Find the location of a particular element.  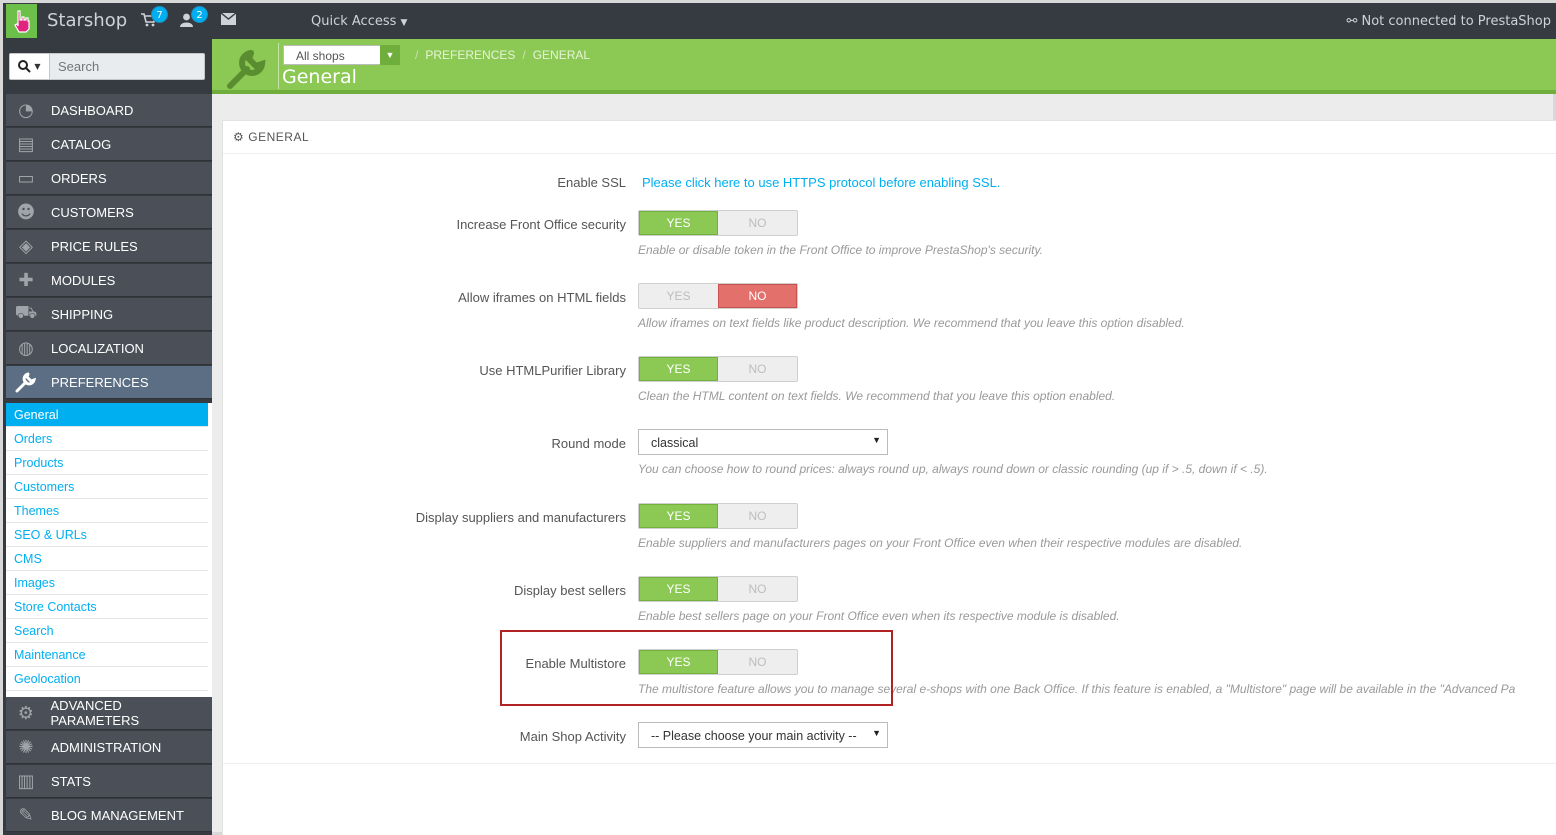

field-label: Display best sellers is located at coordinates (570, 590).